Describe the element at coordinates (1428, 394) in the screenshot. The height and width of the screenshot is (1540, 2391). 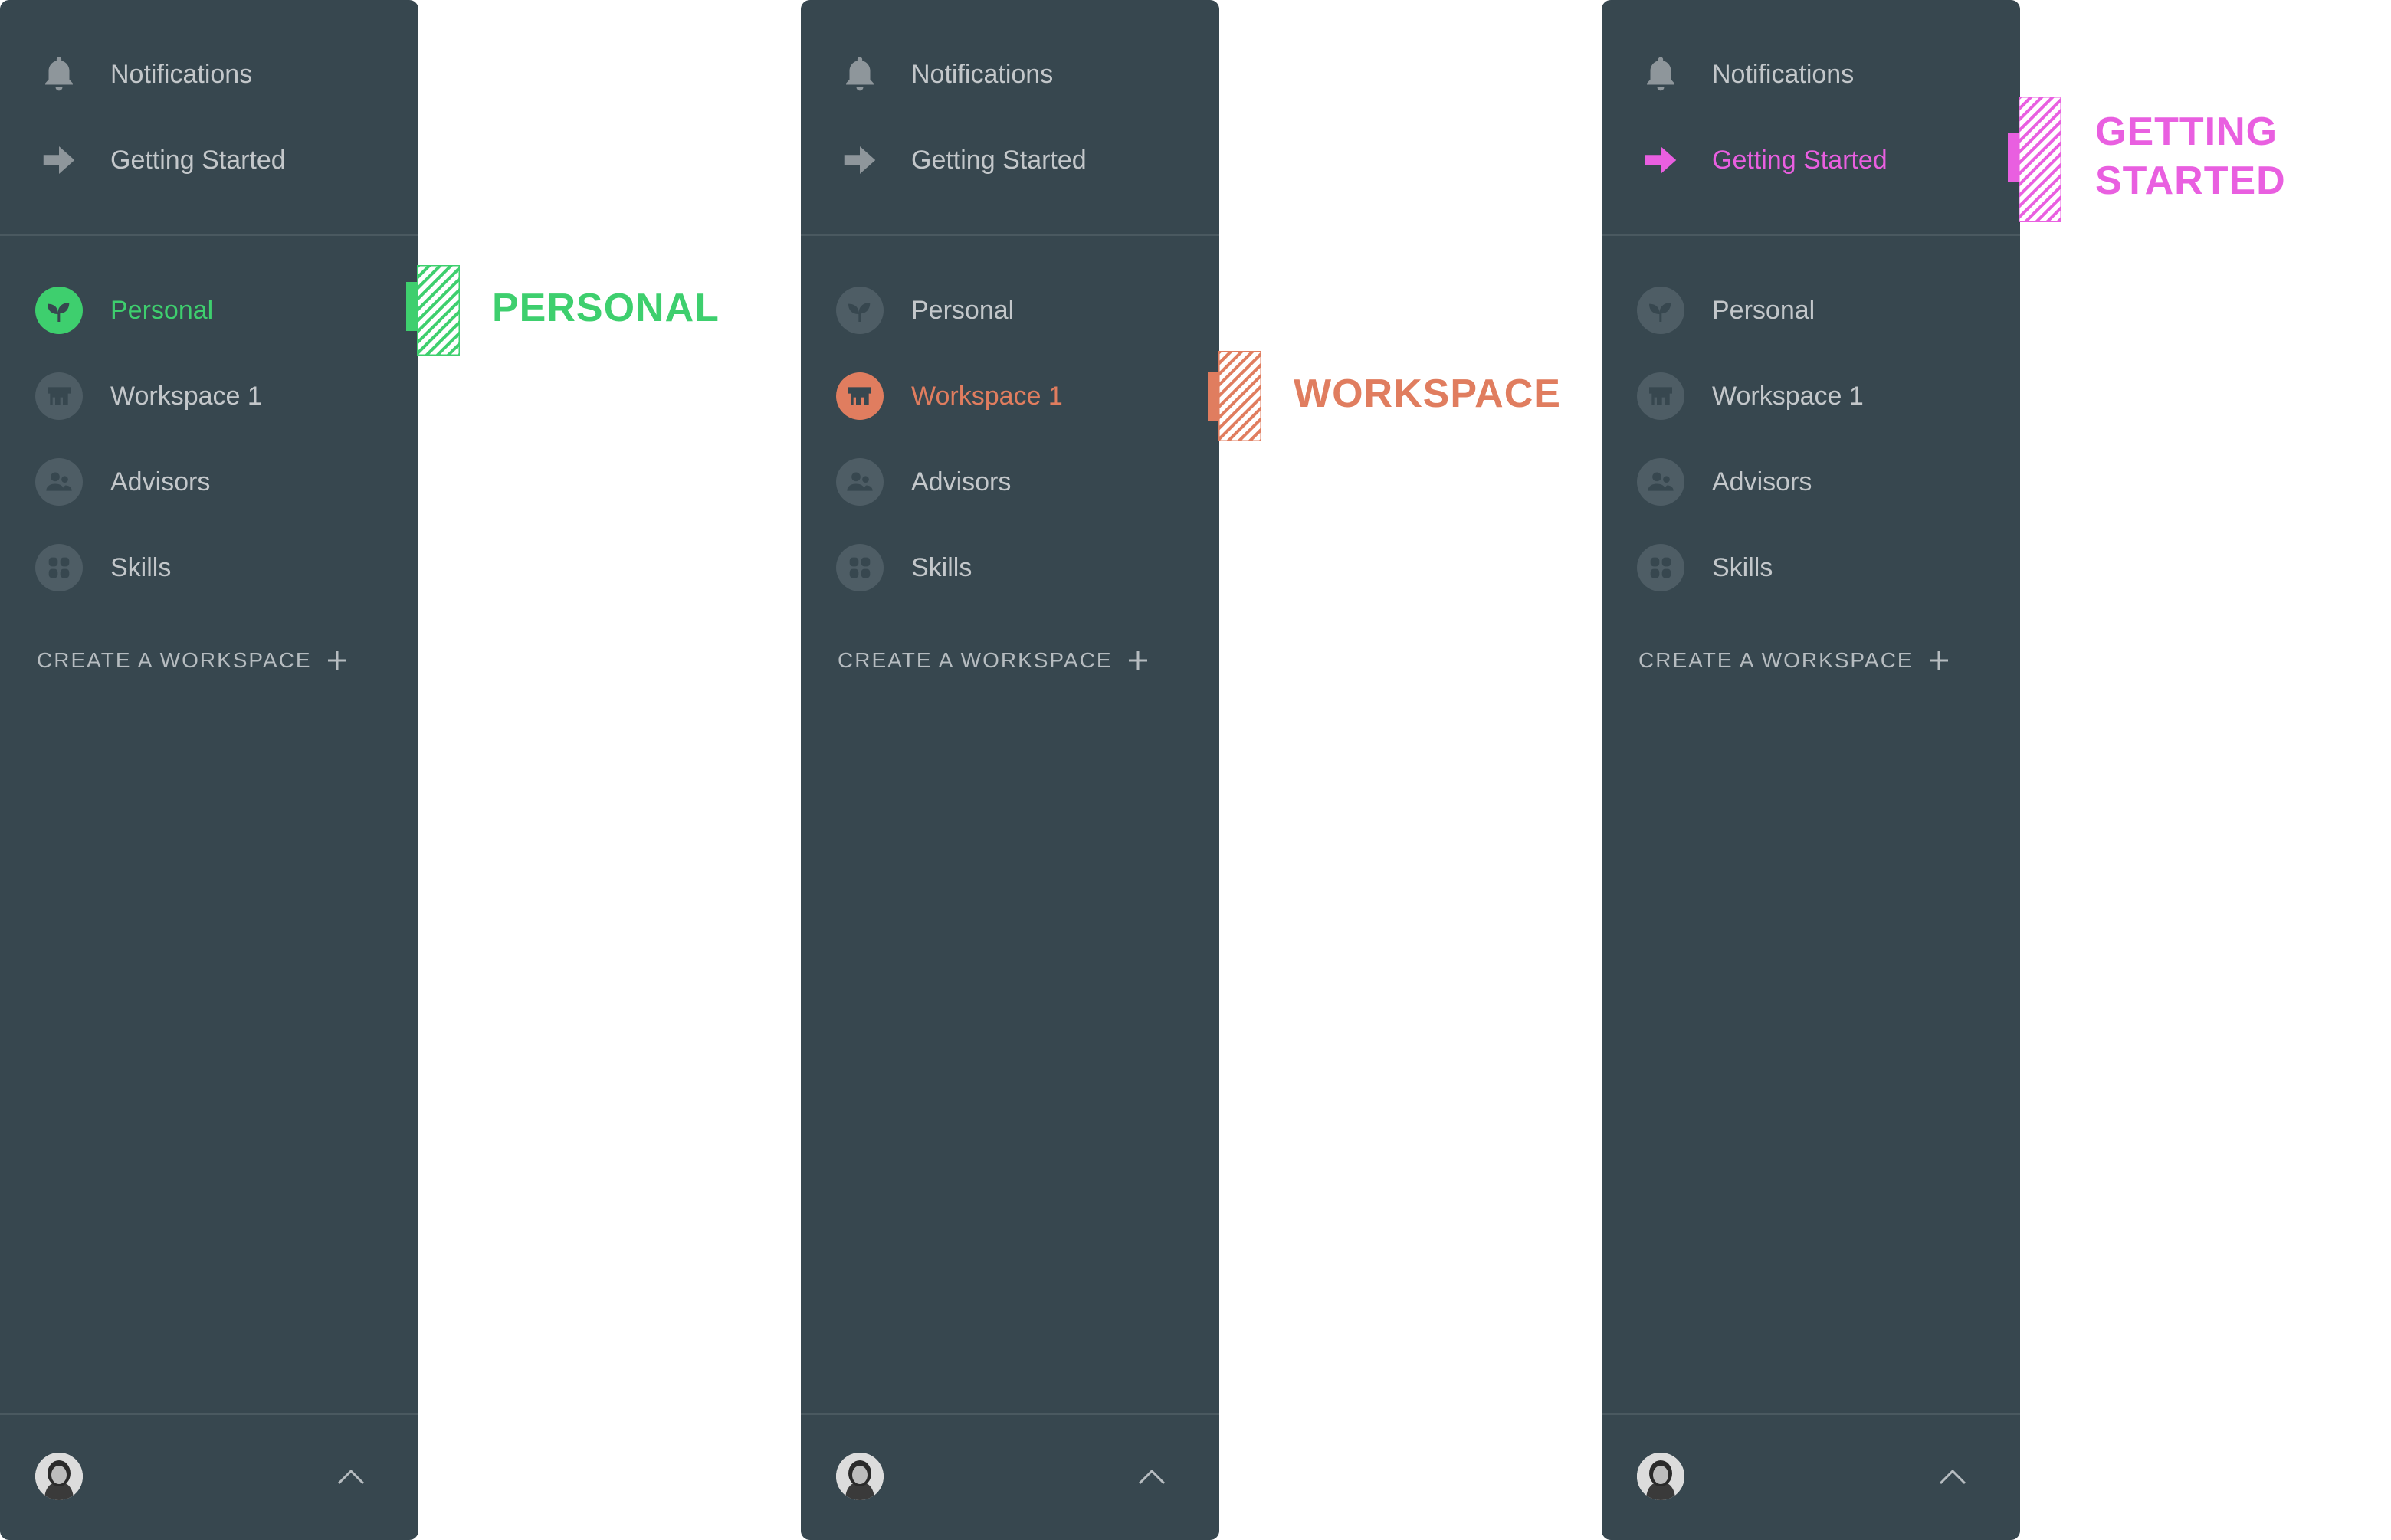
I see `callout-workspace: WORKSPACE` at that location.